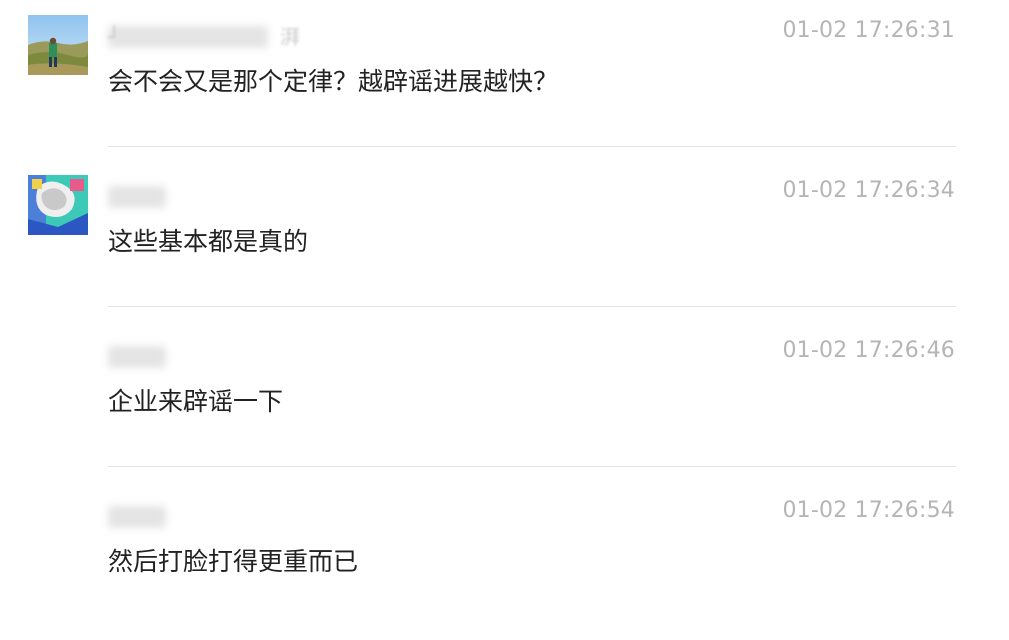  What do you see at coordinates (208, 35) in the screenshot?
I see `username-blurred: ┘ 湃` at bounding box center [208, 35].